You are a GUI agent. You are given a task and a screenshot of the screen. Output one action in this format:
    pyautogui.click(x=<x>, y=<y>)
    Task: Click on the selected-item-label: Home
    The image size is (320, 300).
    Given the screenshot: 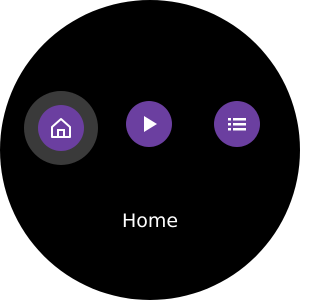 What is the action you would take?
    pyautogui.click(x=150, y=221)
    